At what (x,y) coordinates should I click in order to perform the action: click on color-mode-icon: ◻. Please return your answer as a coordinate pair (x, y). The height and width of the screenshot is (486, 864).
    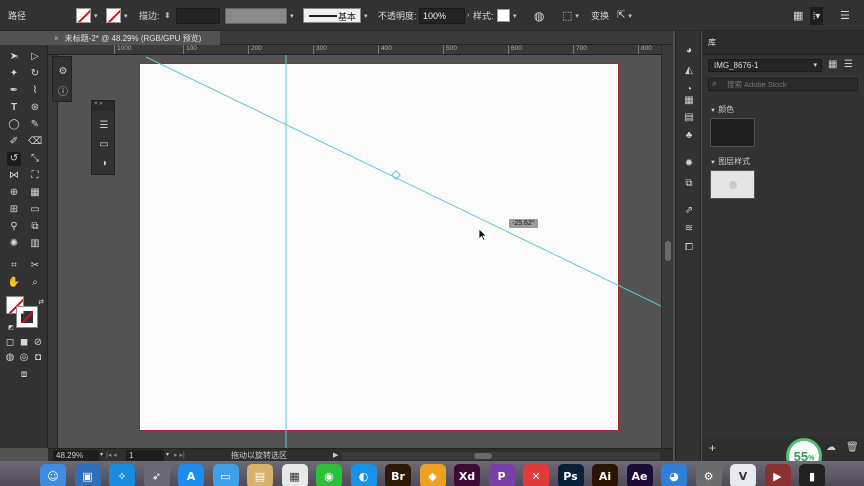
    Looking at the image, I should click on (10, 343).